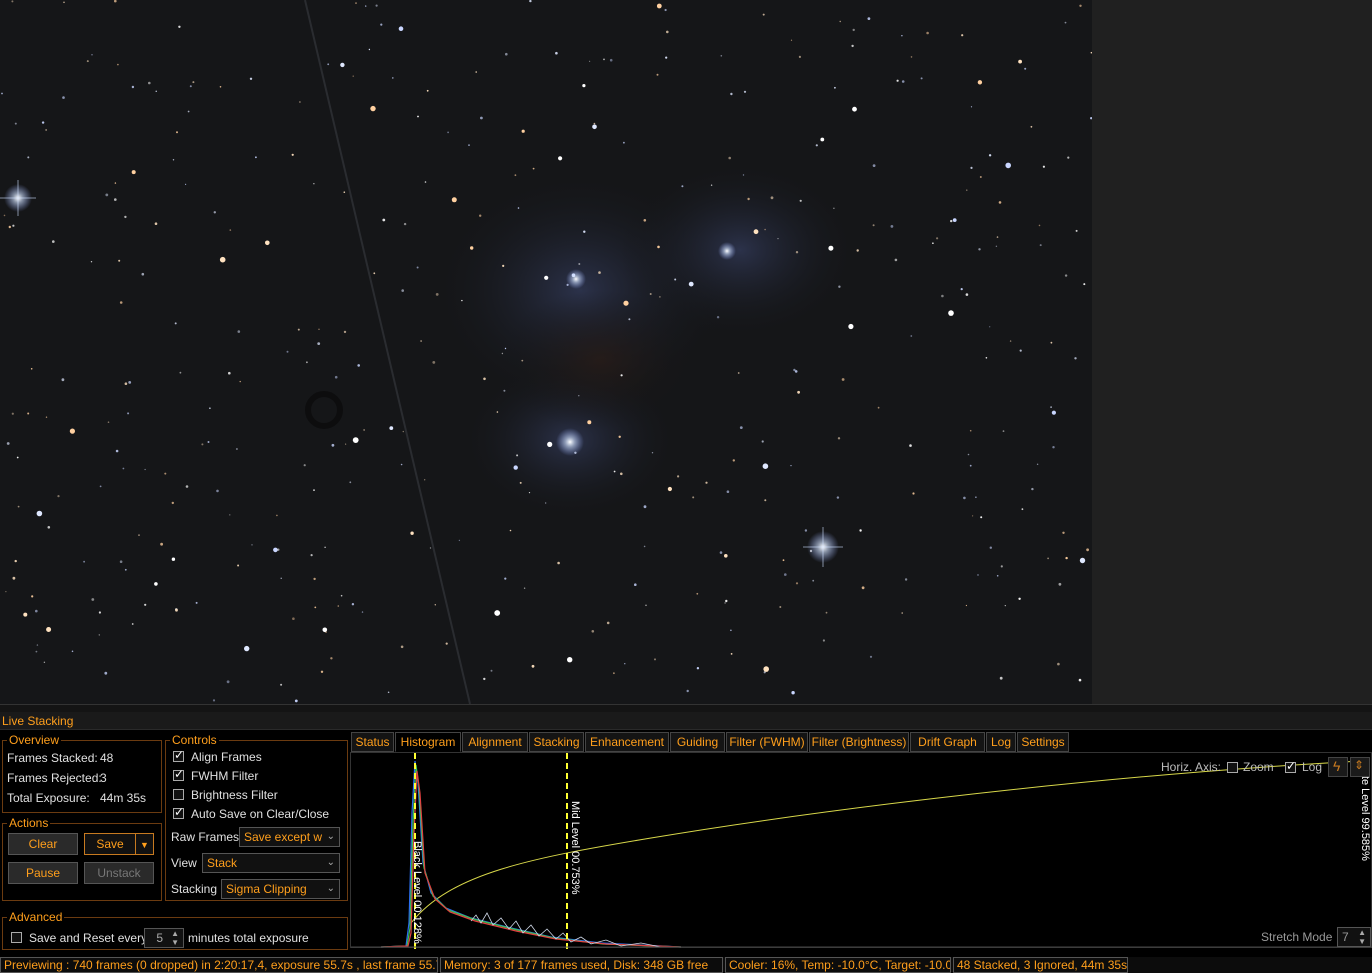 The width and height of the screenshot is (1372, 973). I want to click on frames-stacked-label: Frames Stacked:, so click(52, 758).